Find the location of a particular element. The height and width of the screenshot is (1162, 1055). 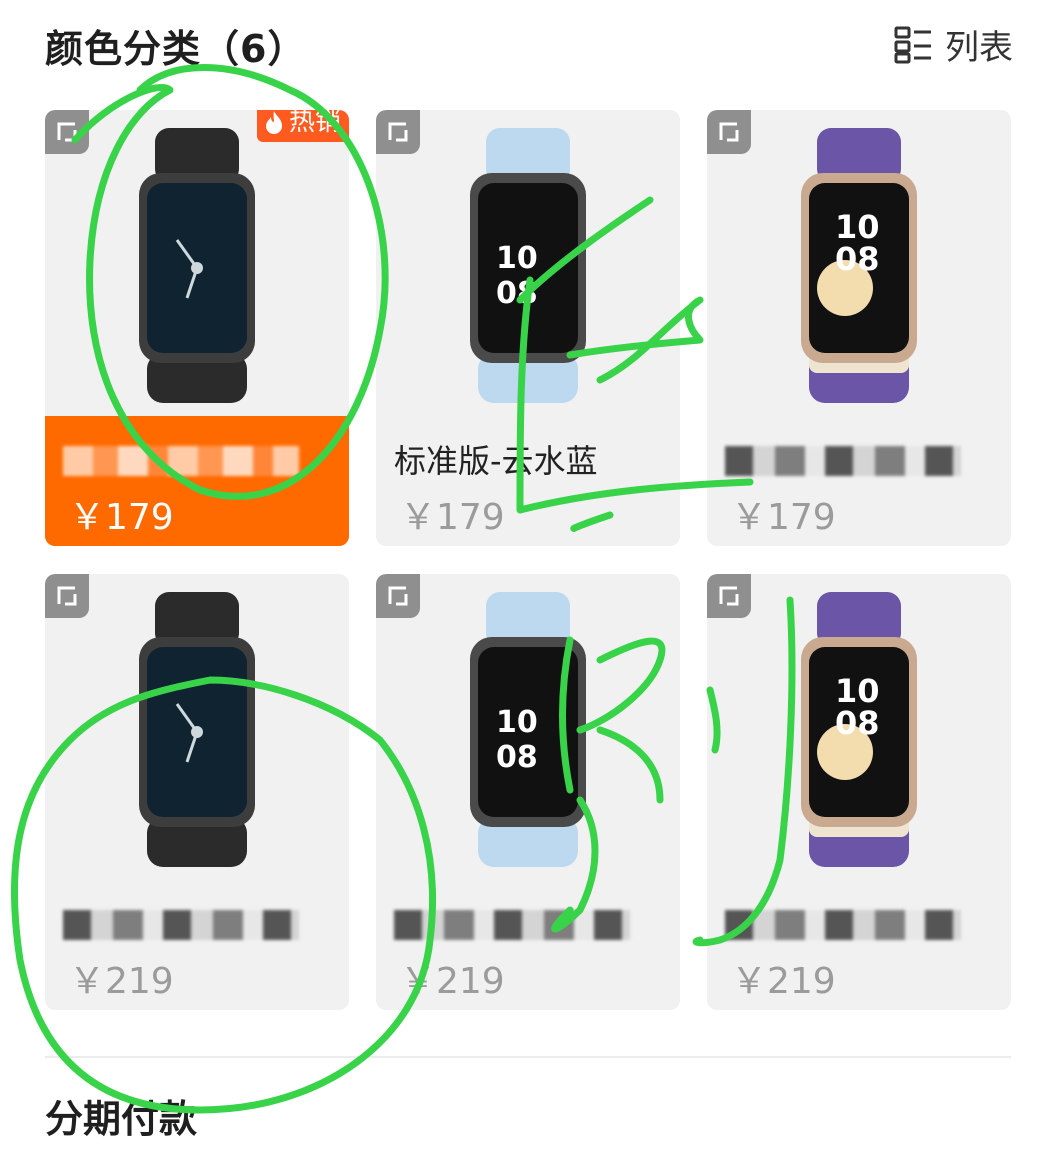

product-card-purple-nfc: 10 08 ￥219 is located at coordinates (859, 792).